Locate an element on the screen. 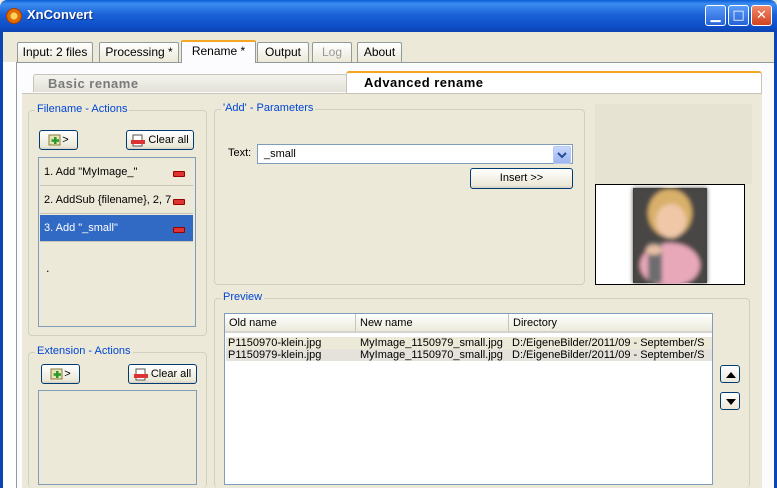 The image size is (777, 488). clear-all-filename-button: Clear all is located at coordinates (160, 140).